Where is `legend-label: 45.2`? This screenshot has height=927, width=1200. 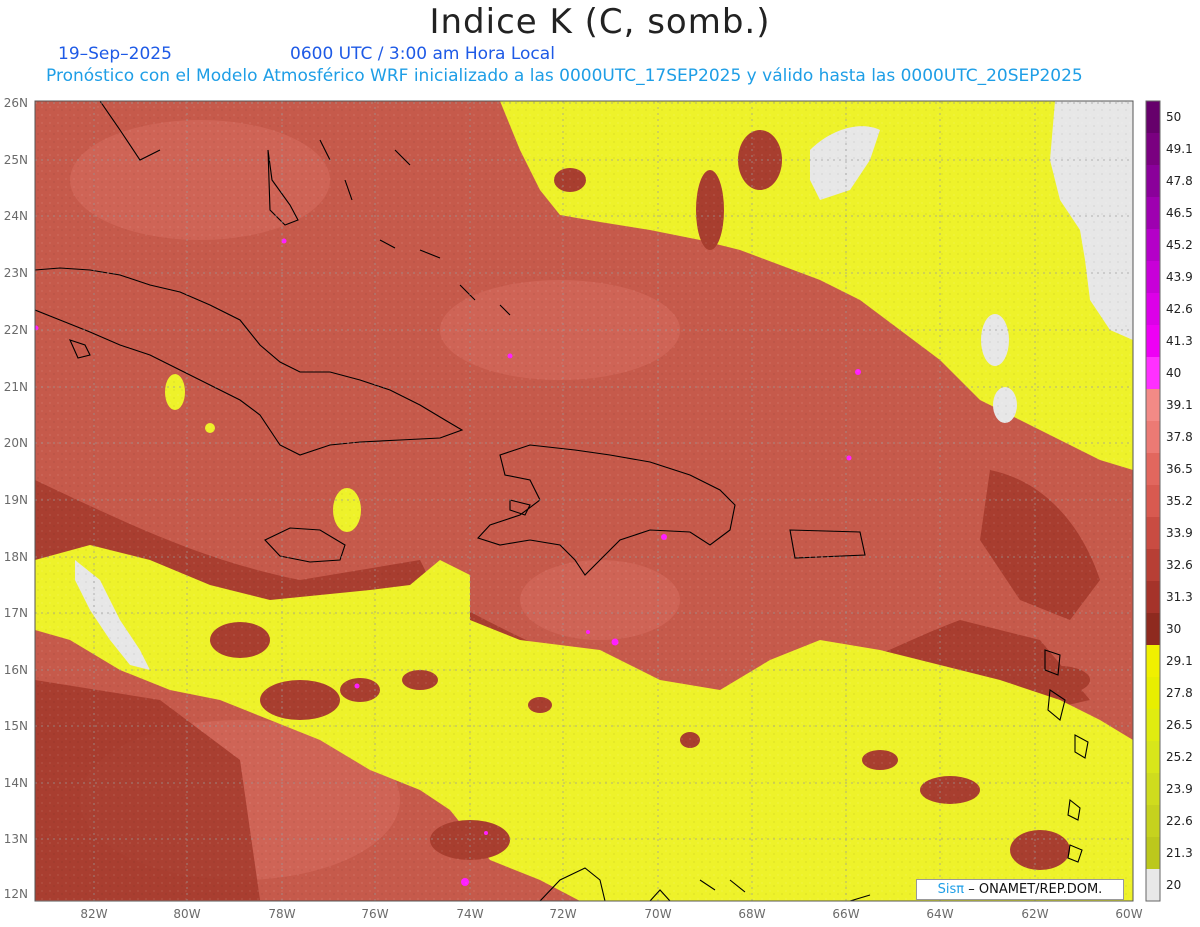 legend-label: 45.2 is located at coordinates (1179, 245).